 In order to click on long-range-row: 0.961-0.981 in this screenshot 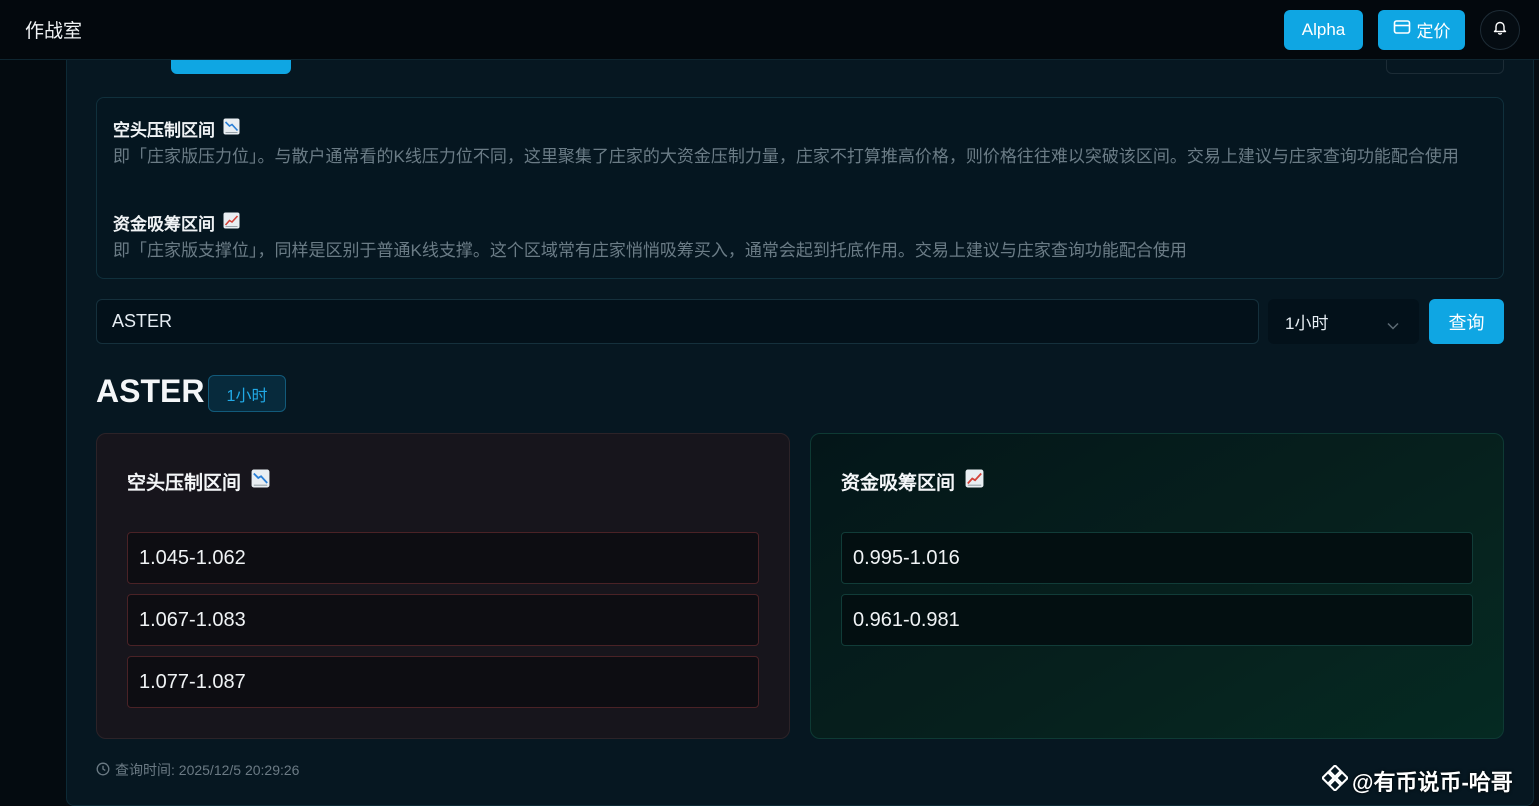, I will do `click(1157, 620)`.